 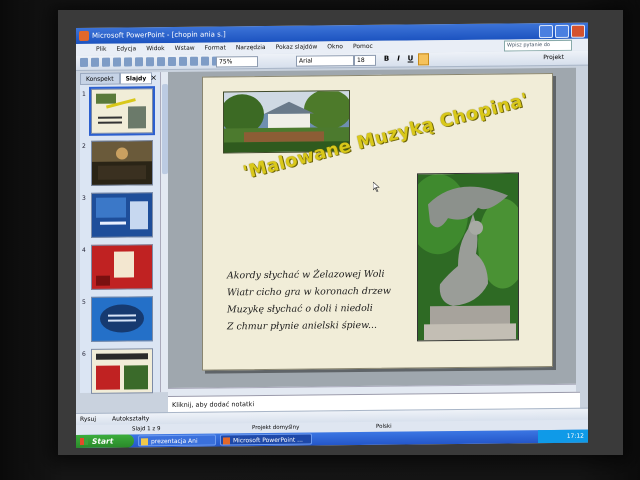 I want to click on underline-button: U, so click(x=410, y=58).